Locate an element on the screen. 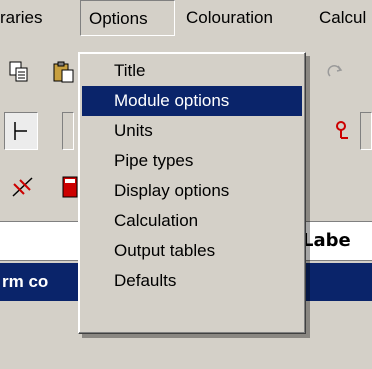  menu-colouration: Colouration is located at coordinates (229, 18).